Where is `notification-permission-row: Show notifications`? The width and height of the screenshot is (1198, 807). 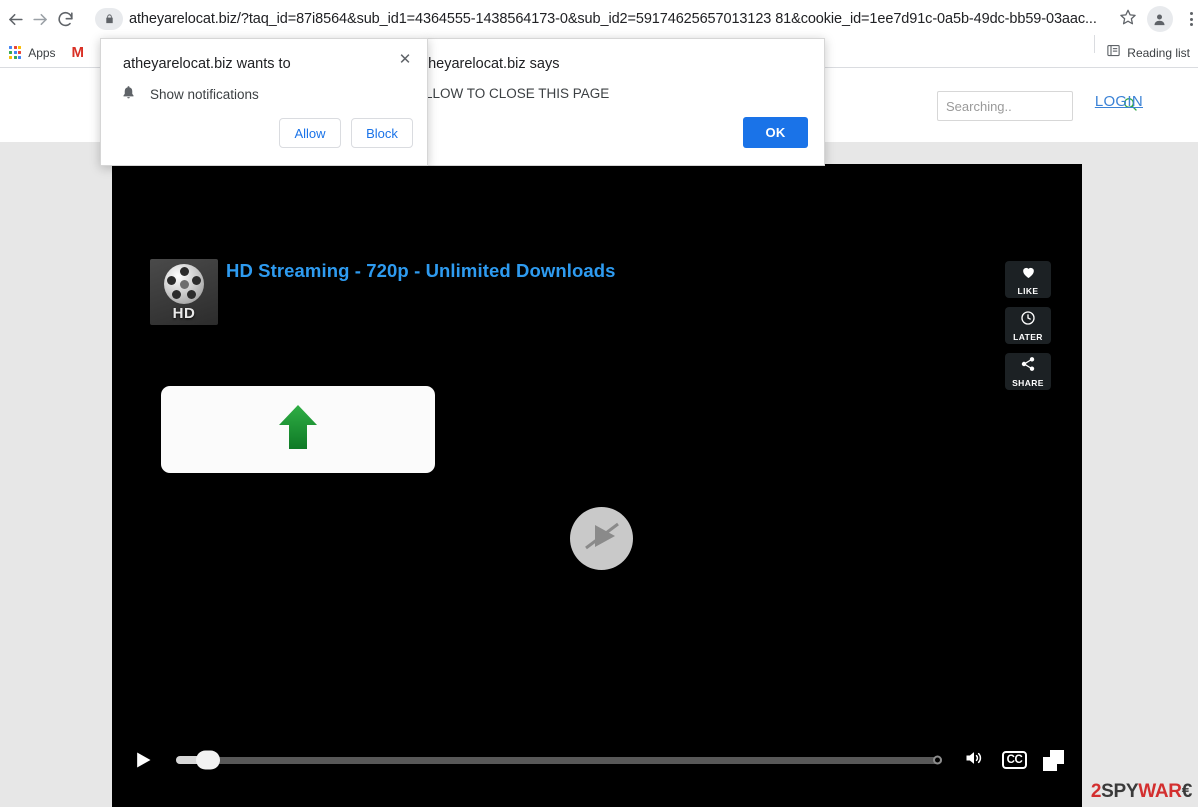
notification-permission-row: Show notifications is located at coordinates (190, 94).